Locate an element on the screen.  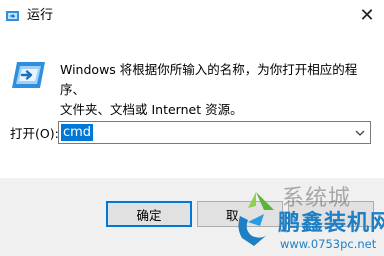
chevron-down-icon is located at coordinates (360, 132).